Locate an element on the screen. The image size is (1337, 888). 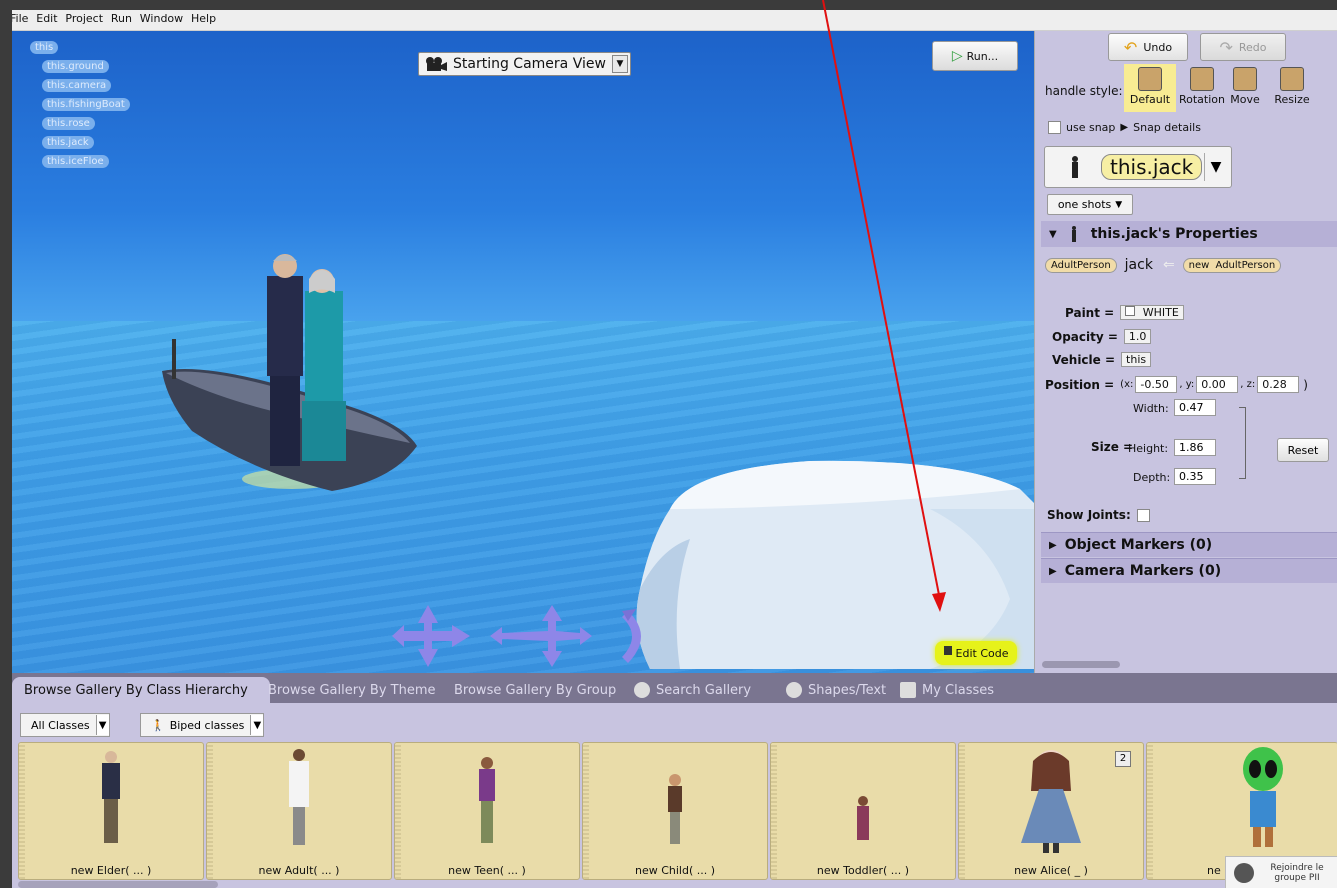
scene-tree-item: this.fishingBoat is located at coordinates (86, 104).